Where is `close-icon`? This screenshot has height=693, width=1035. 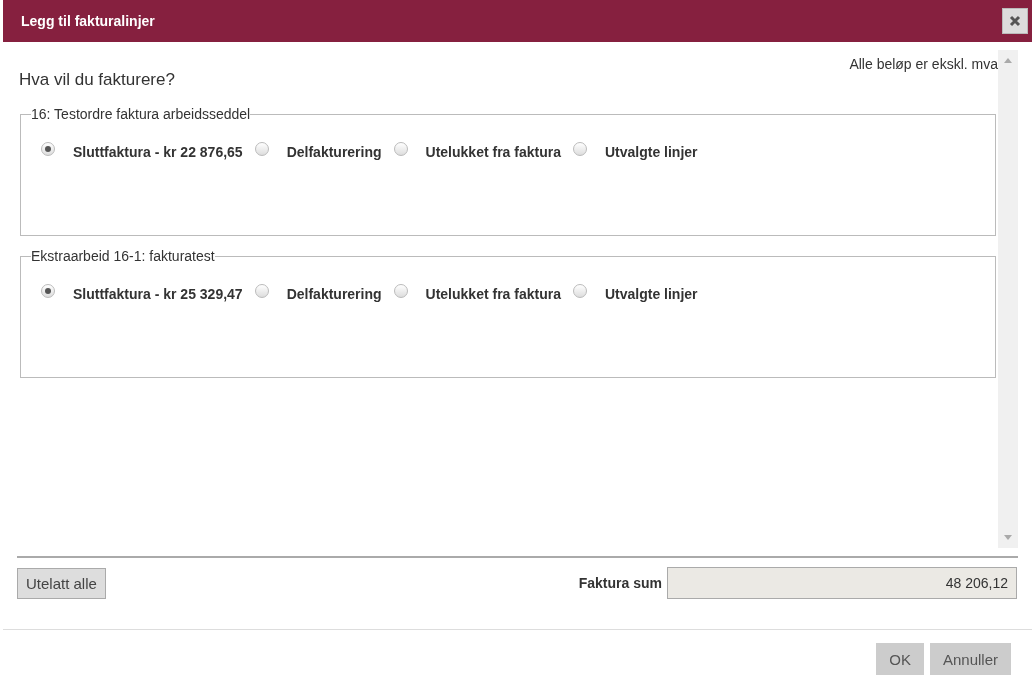
close-icon is located at coordinates (1015, 21).